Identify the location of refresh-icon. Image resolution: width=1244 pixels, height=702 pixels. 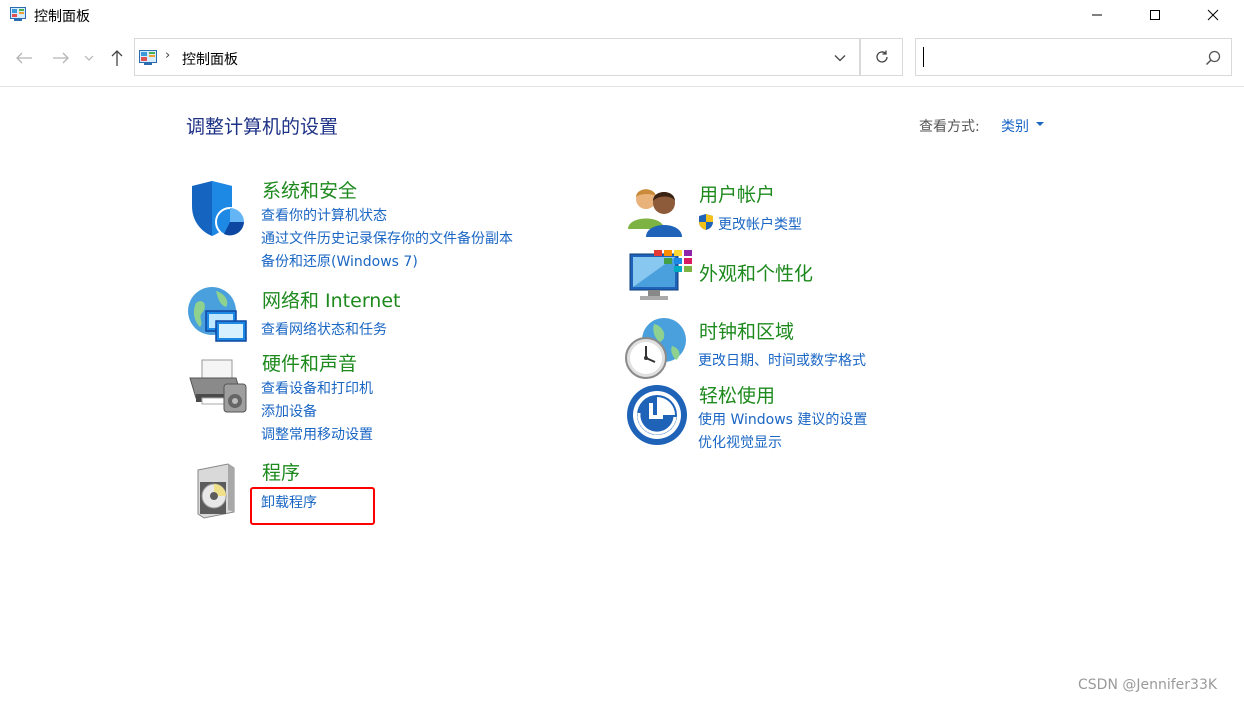
(881, 56).